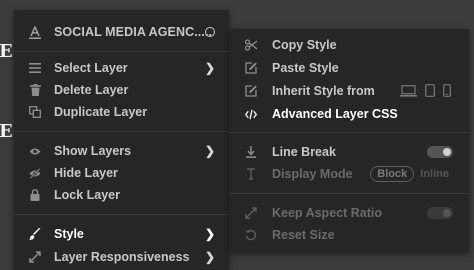  Describe the element at coordinates (35, 195) in the screenshot. I see `lock-icon` at that location.